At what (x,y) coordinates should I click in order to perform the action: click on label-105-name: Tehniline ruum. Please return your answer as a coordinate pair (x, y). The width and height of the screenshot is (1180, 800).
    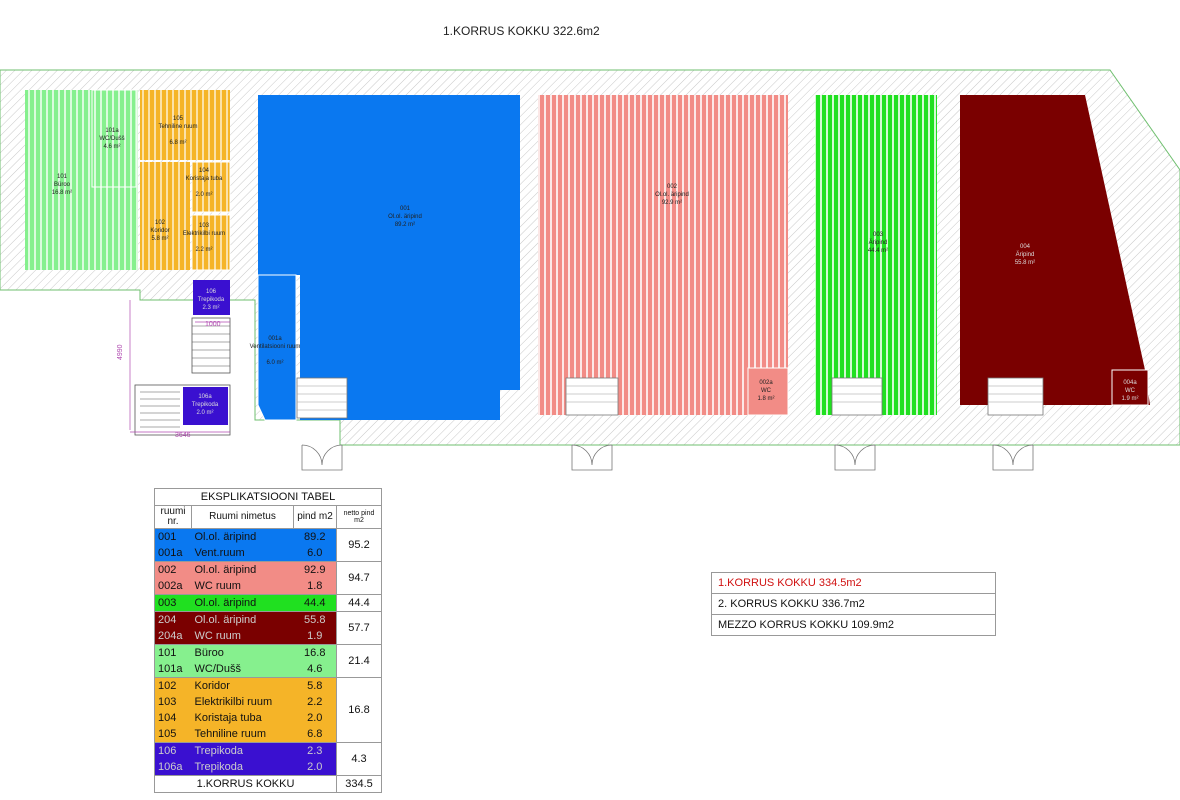
    Looking at the image, I should click on (177, 127).